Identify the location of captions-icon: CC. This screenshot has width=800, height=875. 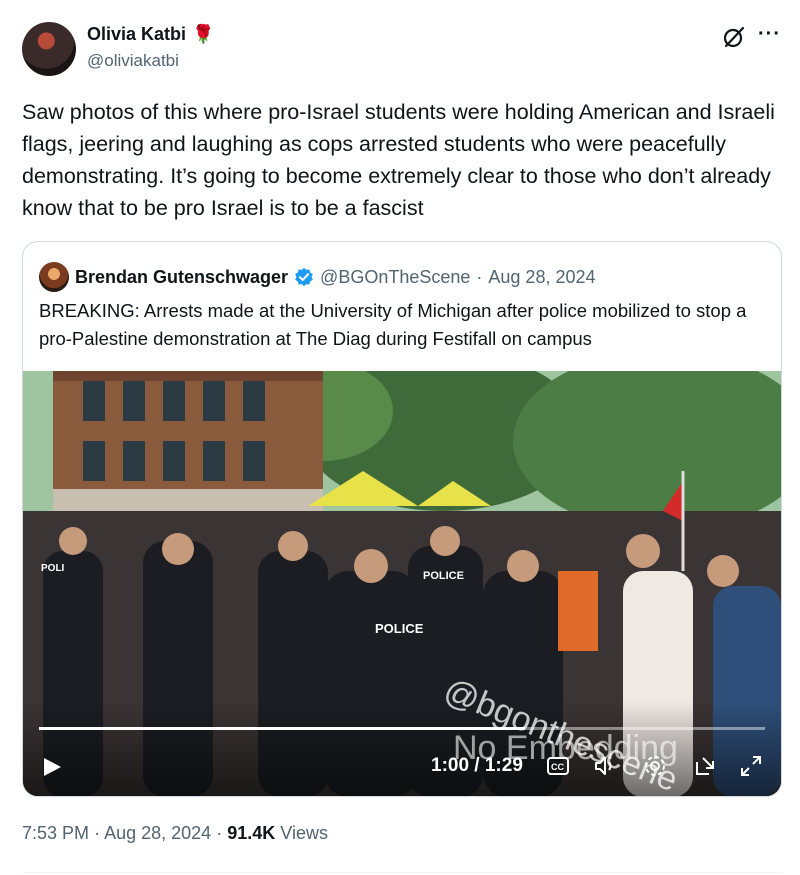
(558, 766).